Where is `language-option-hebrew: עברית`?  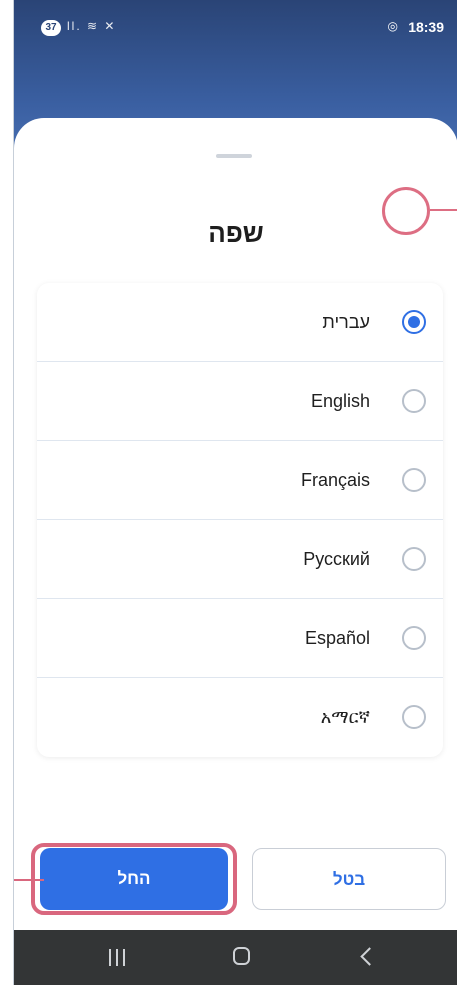
language-option-hebrew: עברית is located at coordinates (240, 322).